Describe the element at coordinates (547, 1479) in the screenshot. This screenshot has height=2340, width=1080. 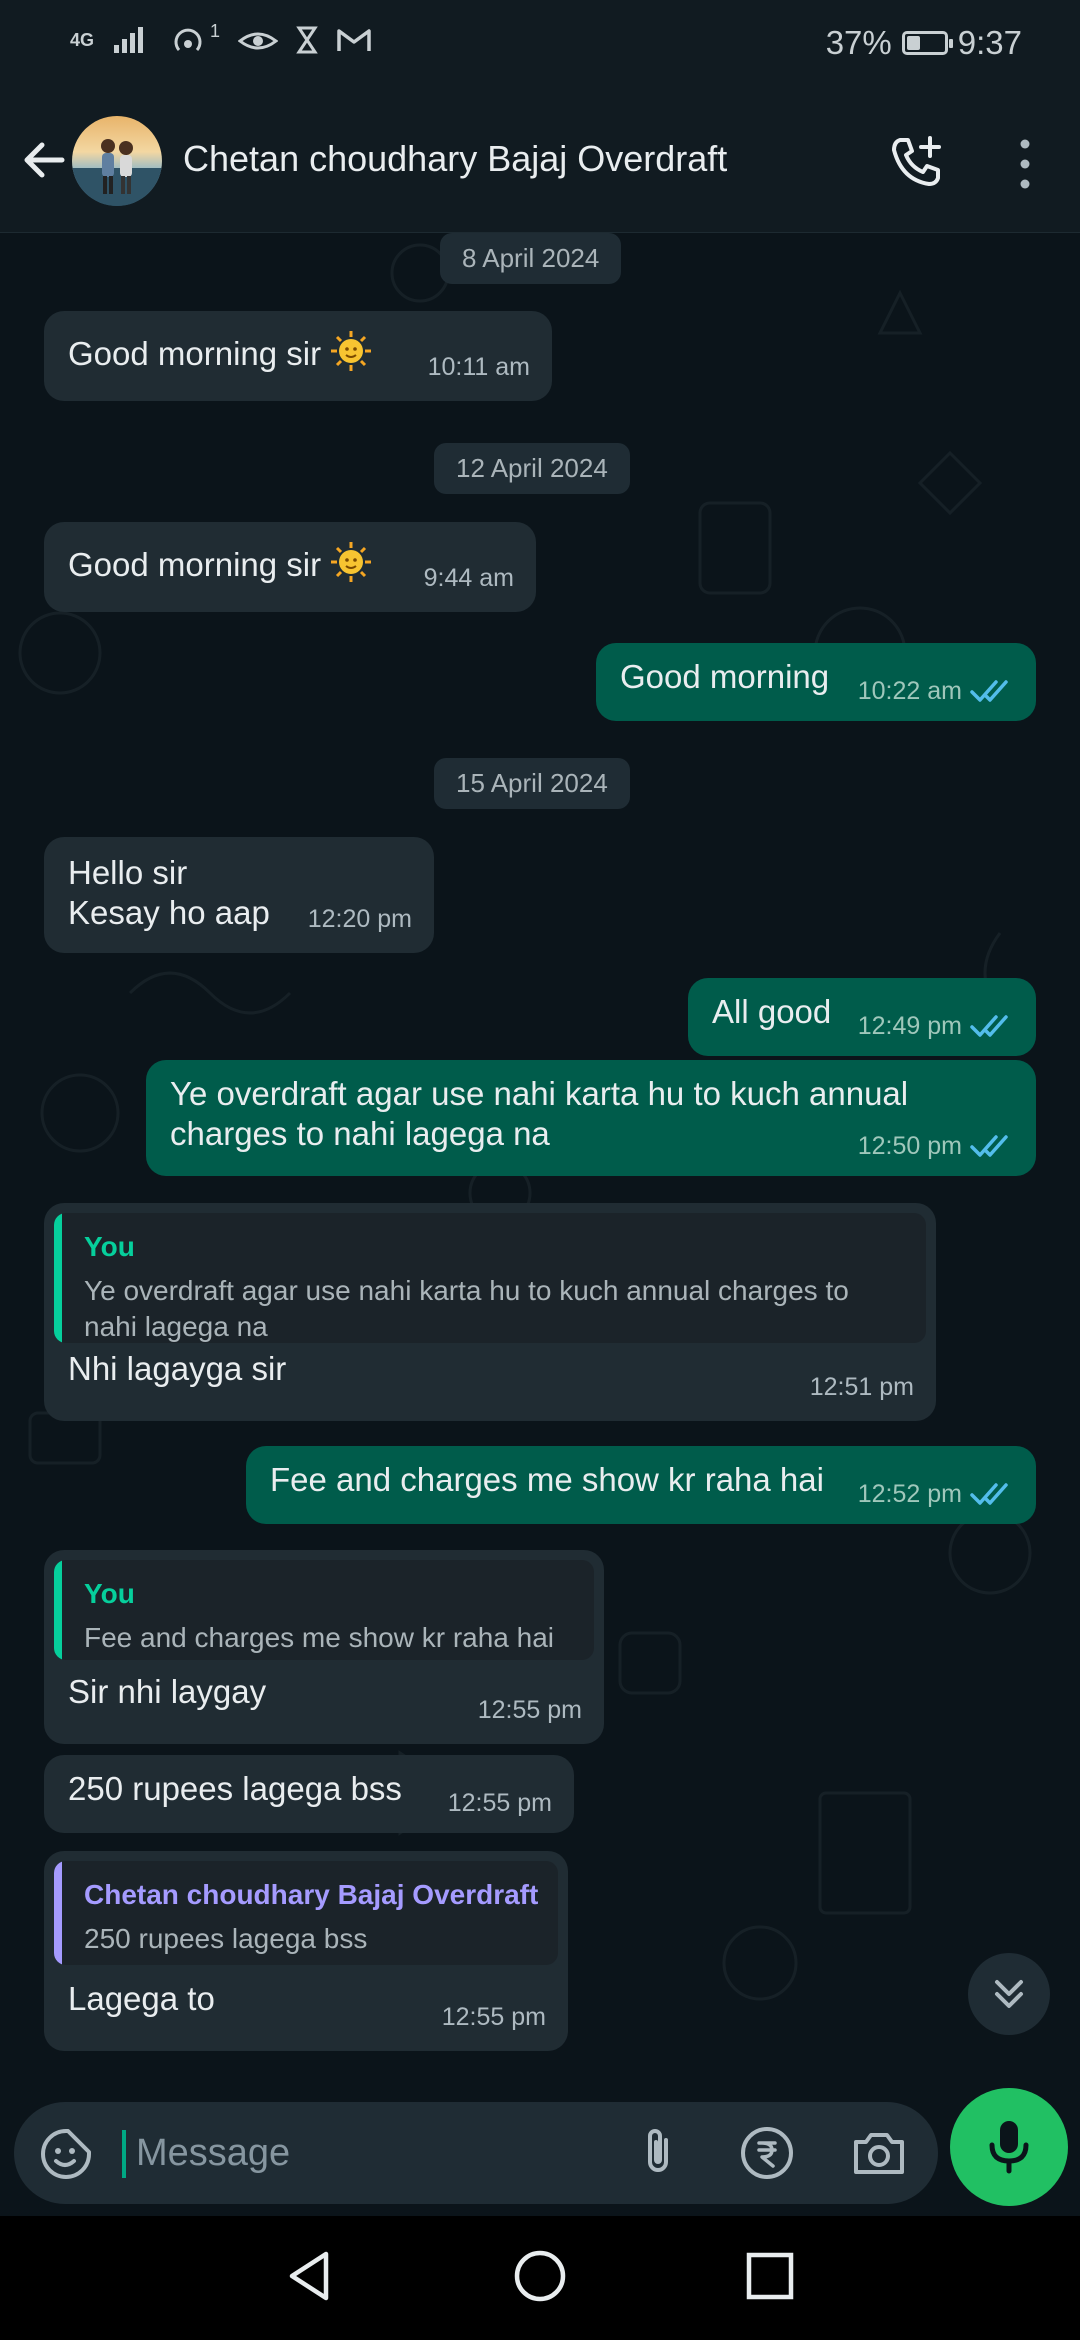
I see `message-text: Fee and charges me show kr raha hai` at that location.